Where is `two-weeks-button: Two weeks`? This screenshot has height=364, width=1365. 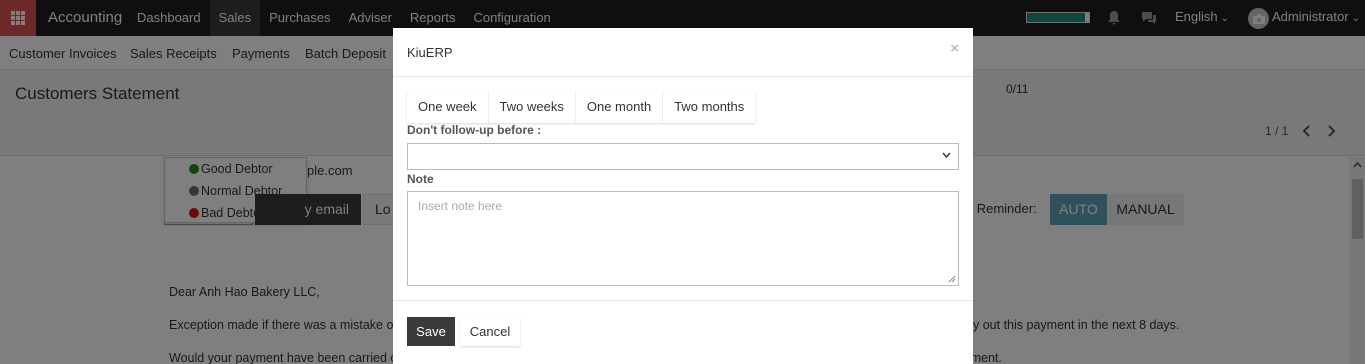 two-weeks-button: Two weeks is located at coordinates (532, 107).